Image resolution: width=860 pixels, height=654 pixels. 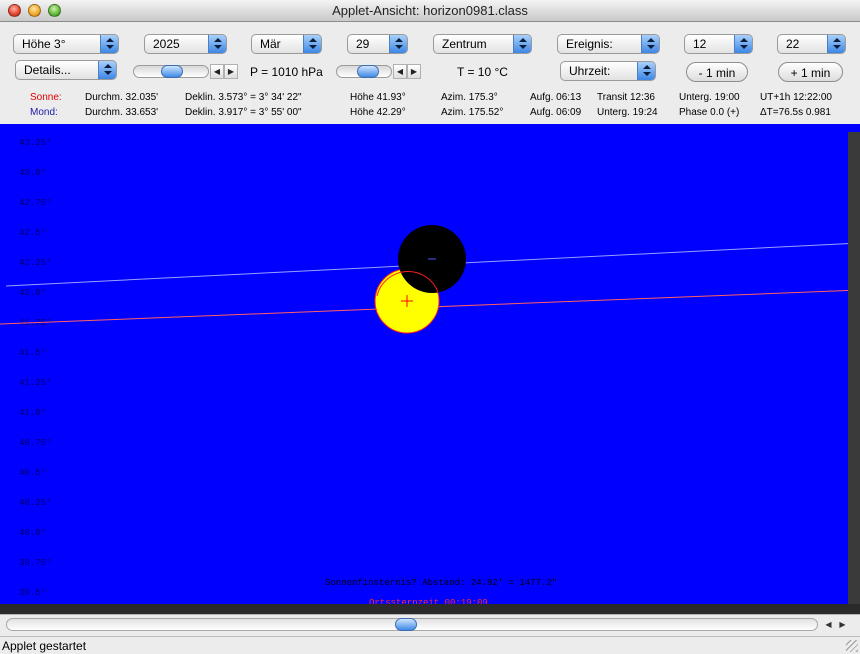 What do you see at coordinates (556, 112) in the screenshot?
I see `moon-rise: Aufg. 06:09` at bounding box center [556, 112].